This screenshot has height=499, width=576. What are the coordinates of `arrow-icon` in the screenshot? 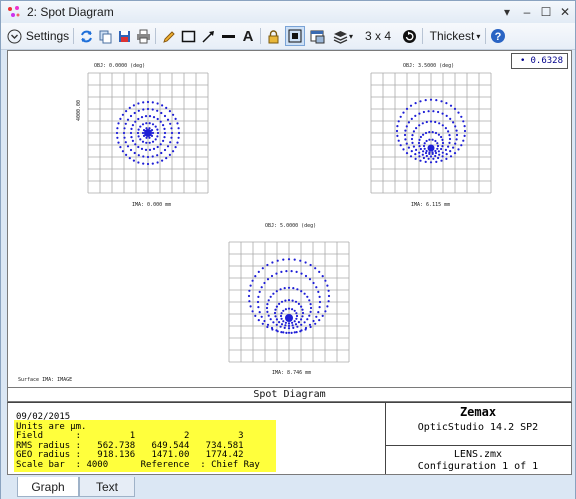 It's located at (208, 36).